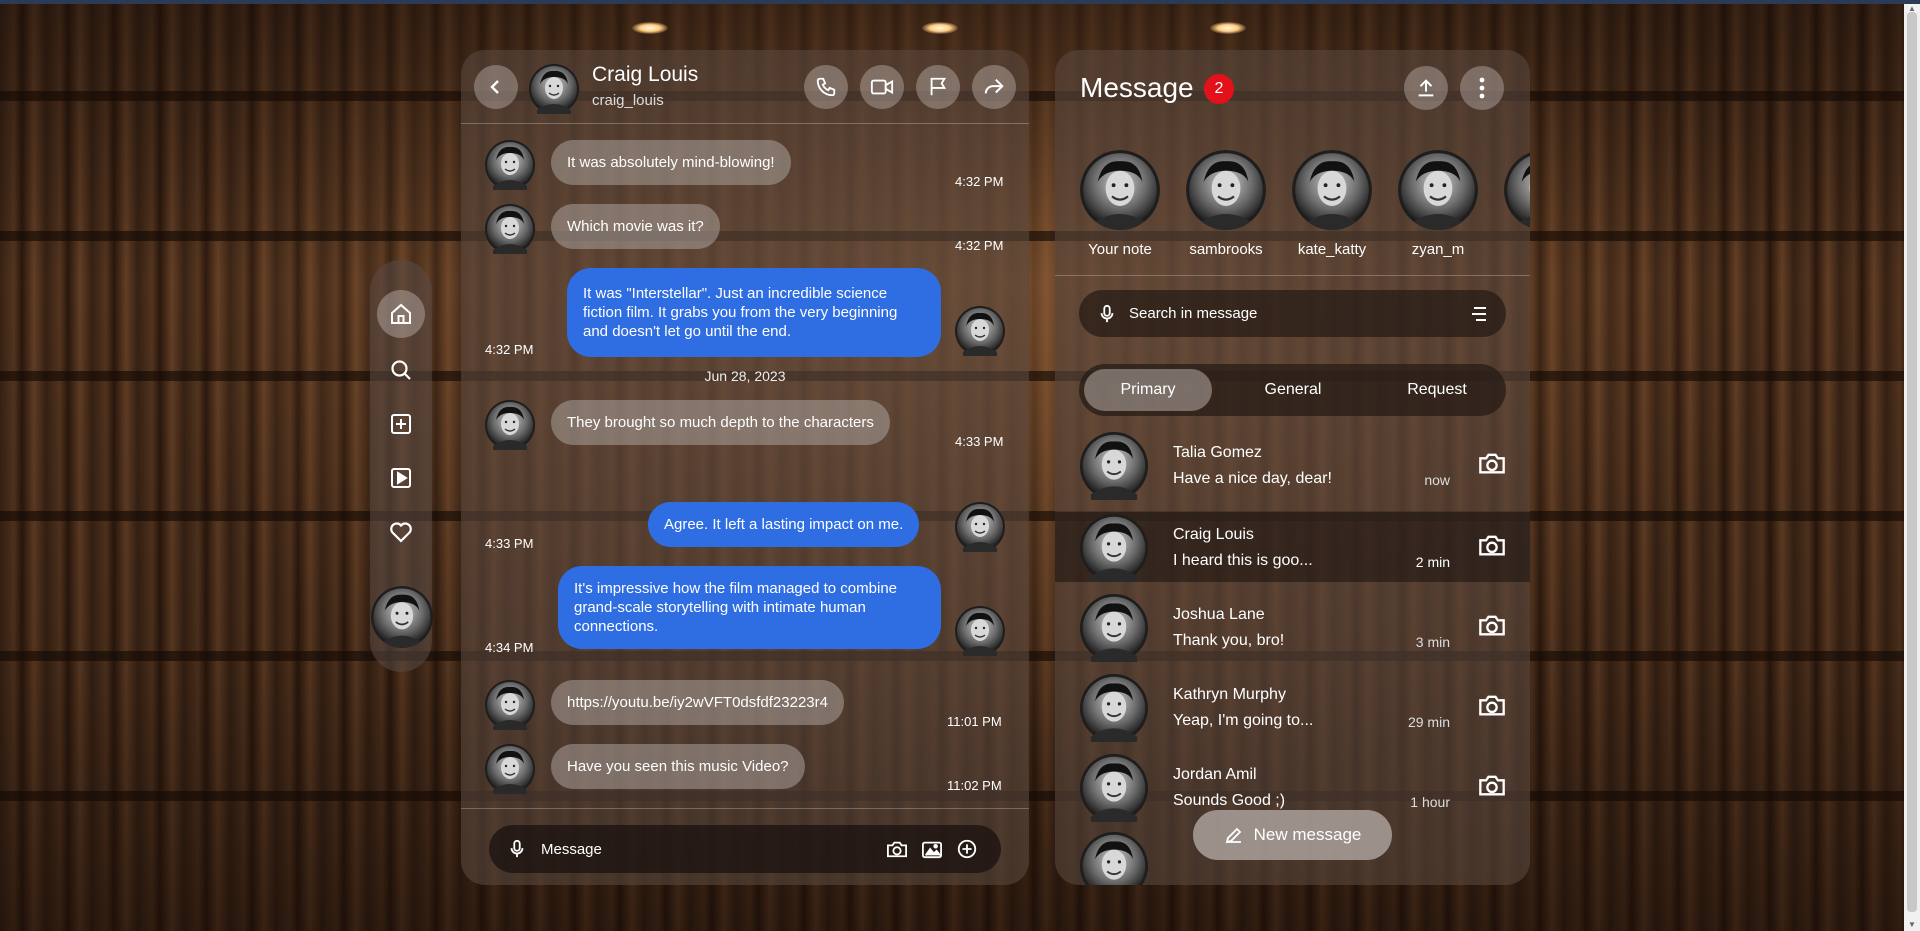  I want to click on scroll-down-icon: ▼, so click(1912, 924).